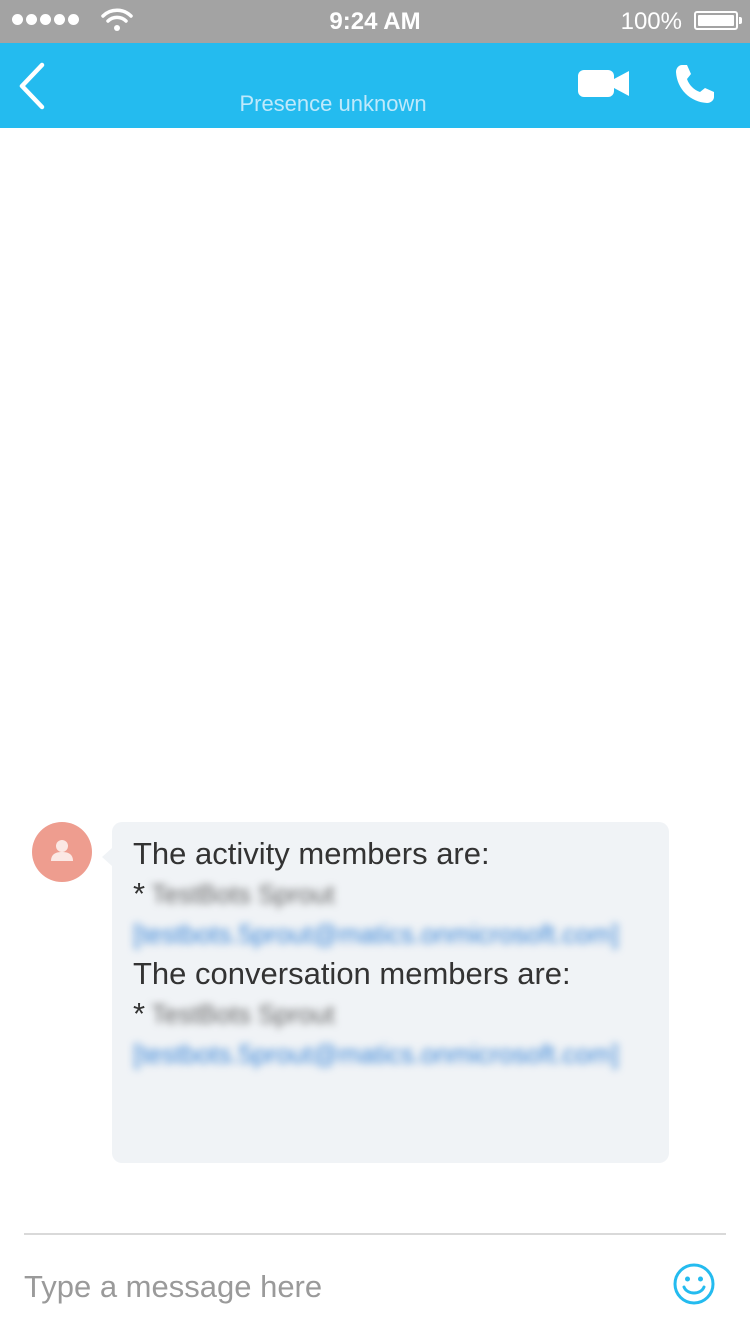 The width and height of the screenshot is (750, 1334). What do you see at coordinates (352, 973) in the screenshot?
I see `conversation-members-heading: The conversation members are:` at bounding box center [352, 973].